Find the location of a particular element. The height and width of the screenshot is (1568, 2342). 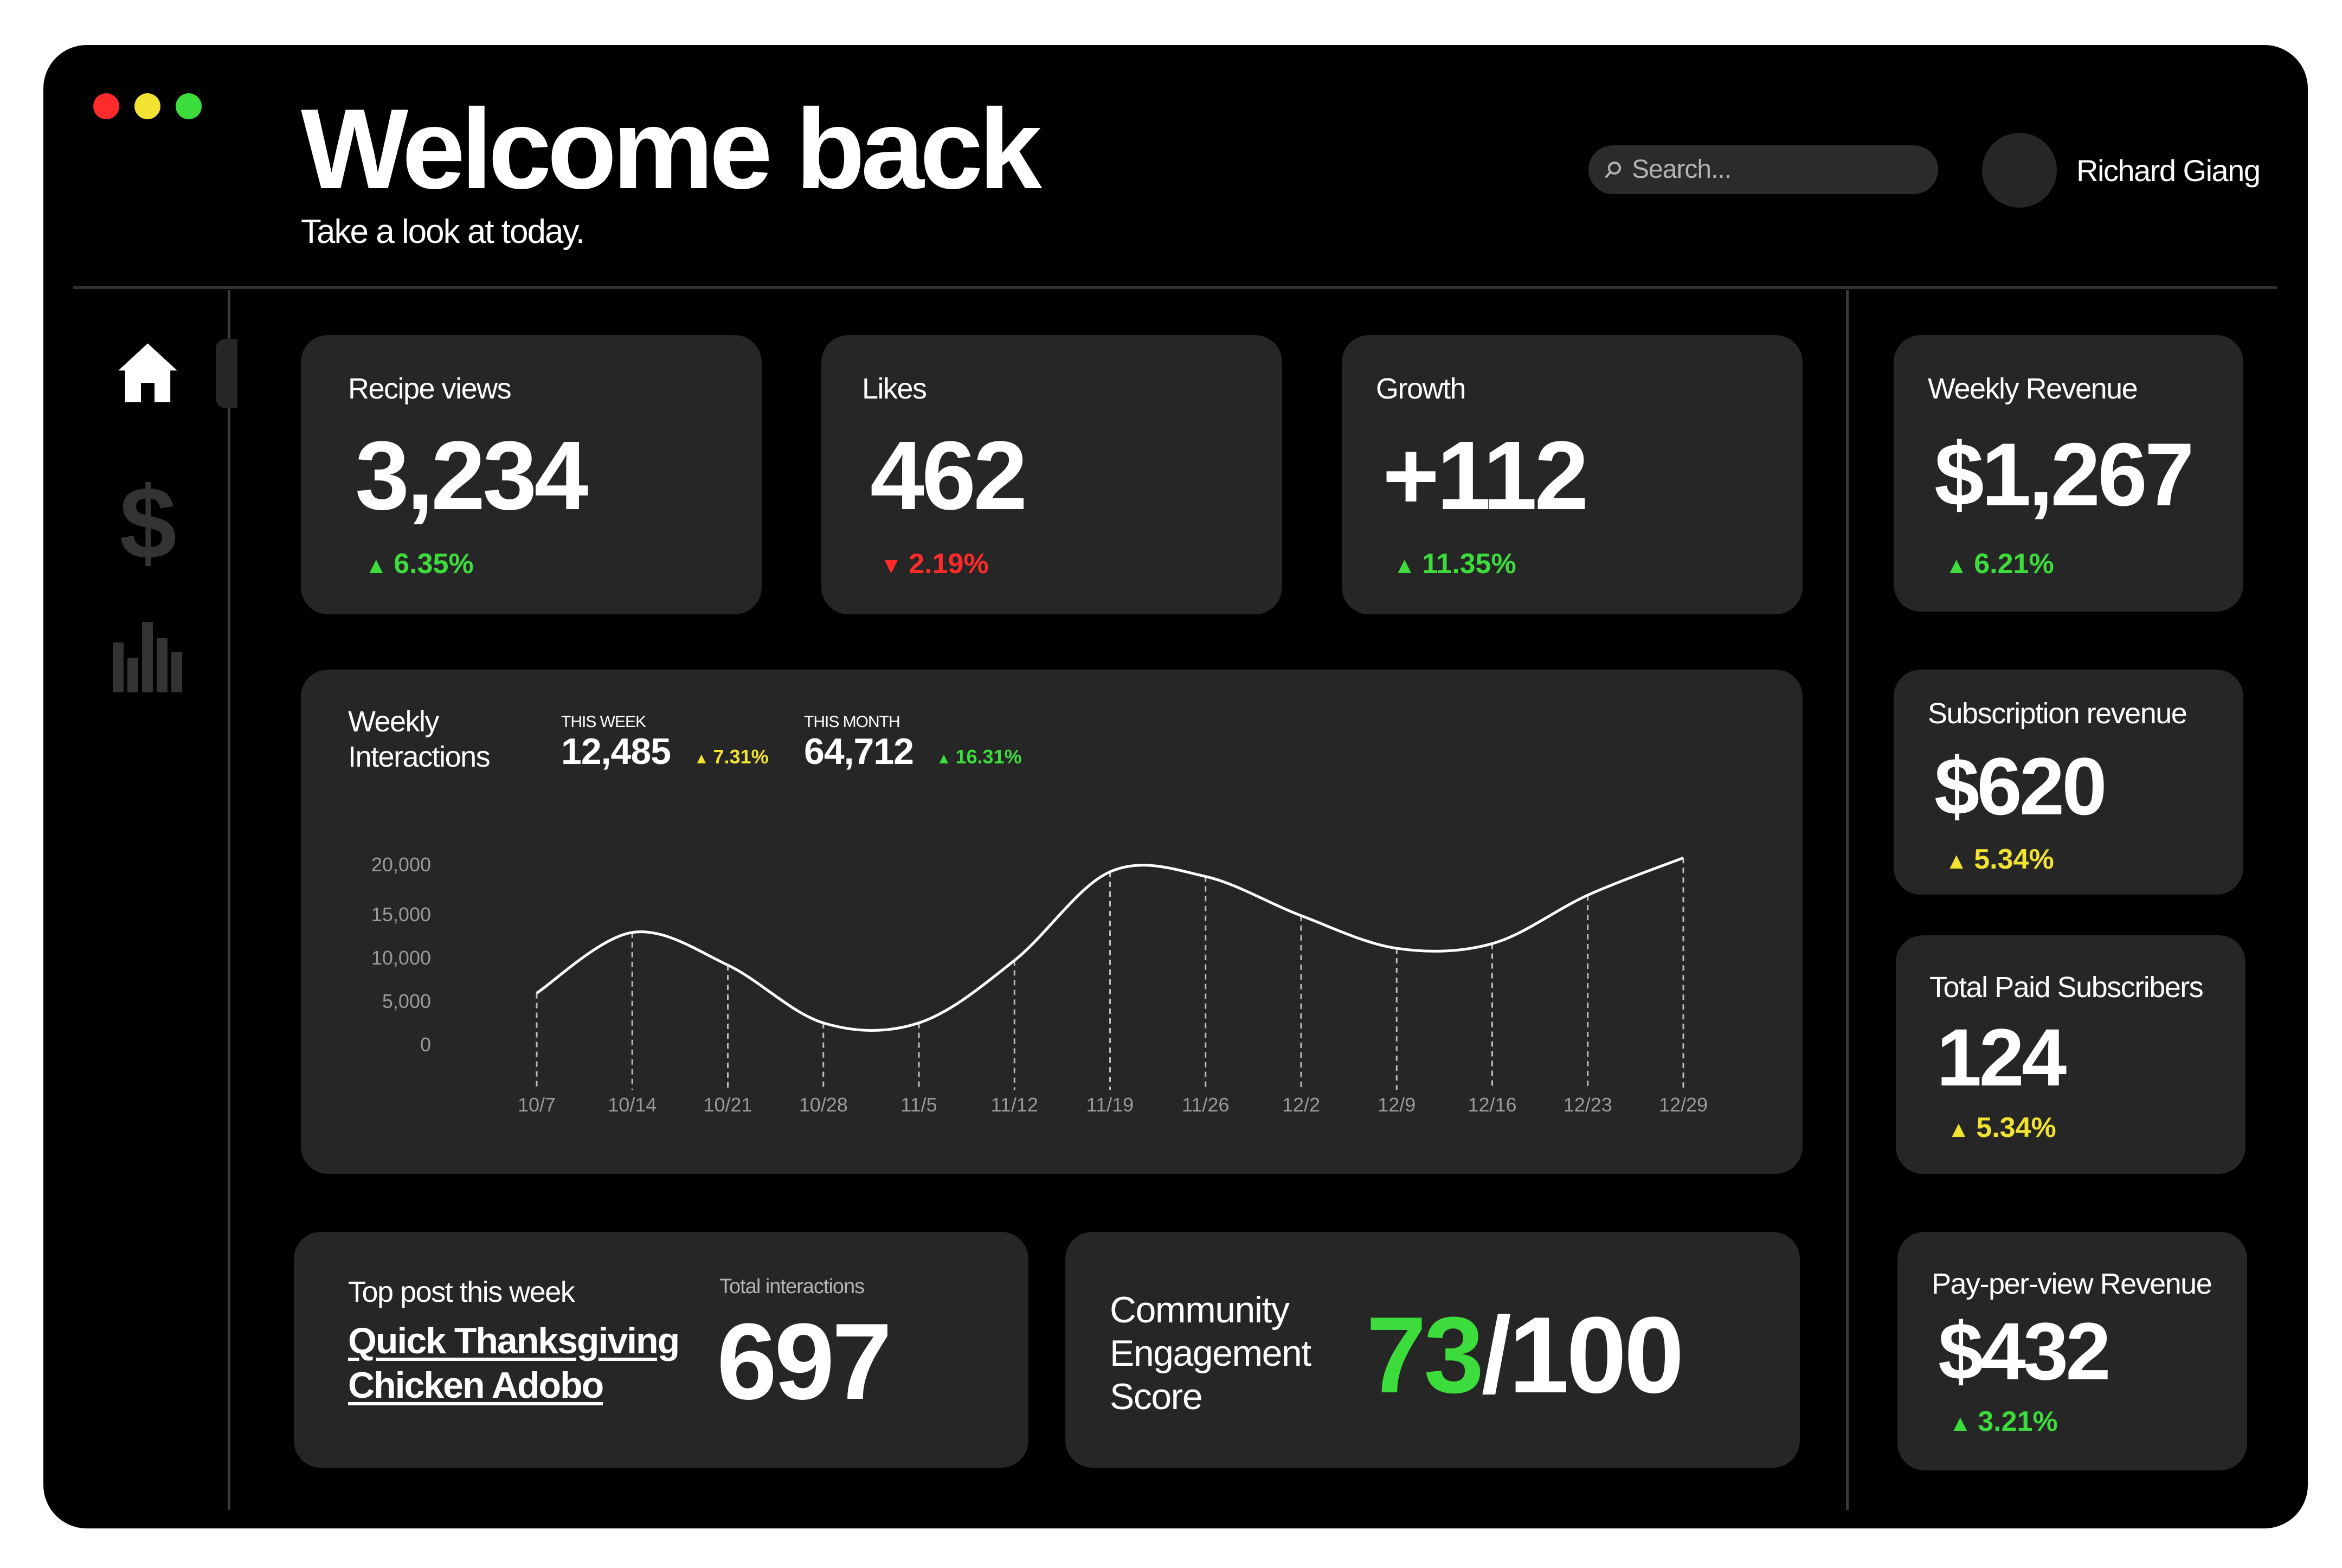

x-tick-label: 11/19 is located at coordinates (1110, 1105).